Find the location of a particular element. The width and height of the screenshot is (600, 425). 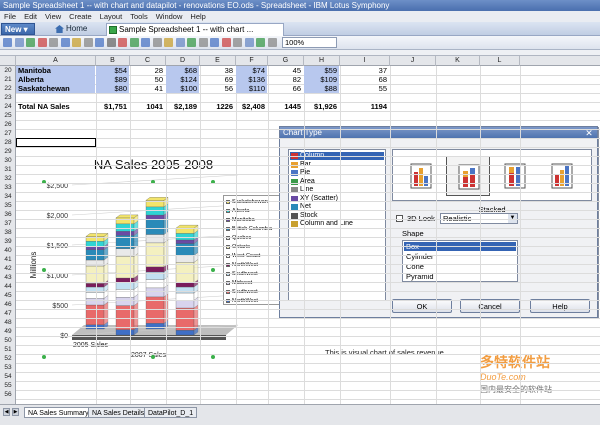

toolbar-zoom-in-icon is located at coordinates (249, 42).